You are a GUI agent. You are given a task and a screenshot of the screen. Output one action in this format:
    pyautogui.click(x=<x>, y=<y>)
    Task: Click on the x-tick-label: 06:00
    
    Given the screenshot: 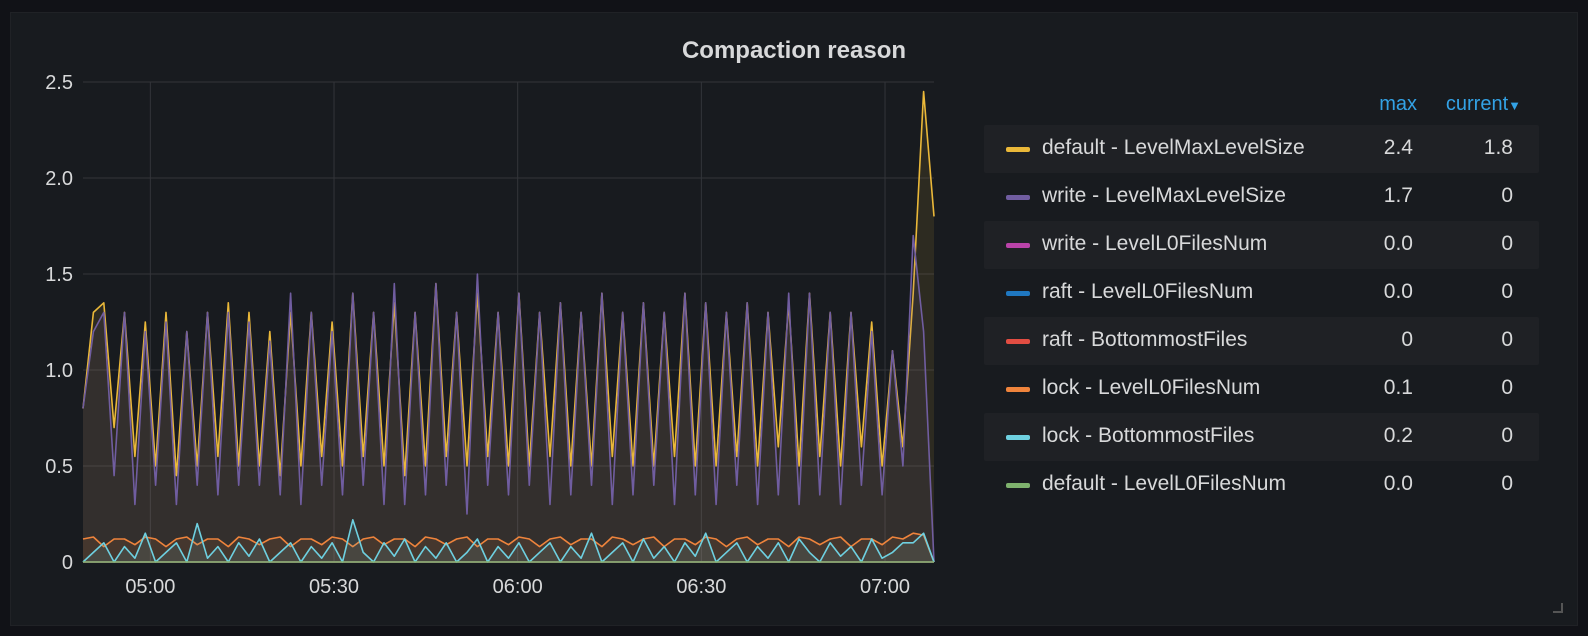 What is the action you would take?
    pyautogui.click(x=518, y=587)
    